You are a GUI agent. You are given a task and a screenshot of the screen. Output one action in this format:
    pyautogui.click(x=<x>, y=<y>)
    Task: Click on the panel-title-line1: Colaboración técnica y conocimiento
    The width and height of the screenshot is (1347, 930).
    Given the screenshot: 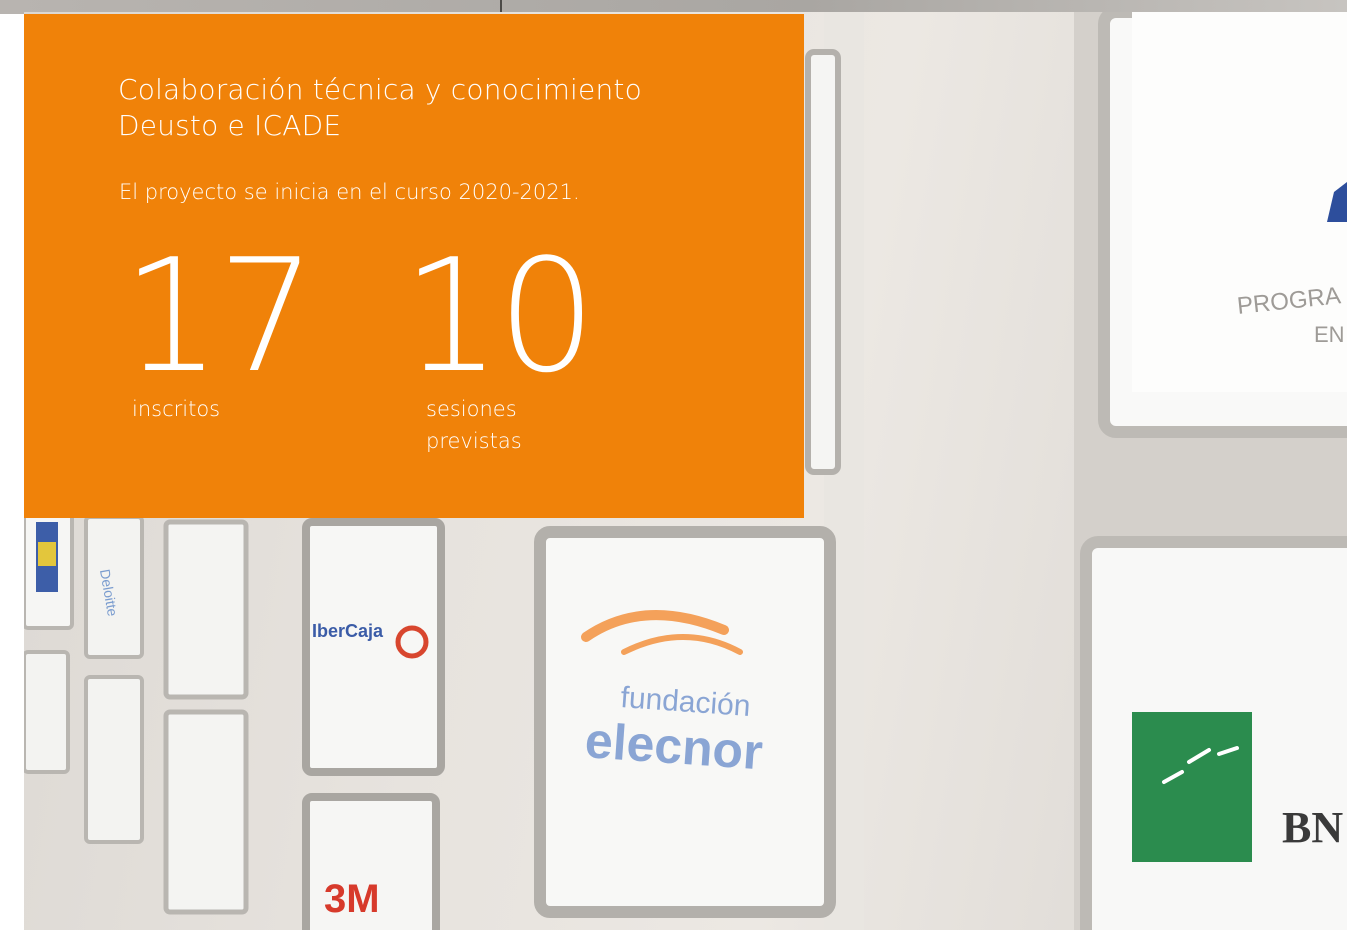 What is the action you would take?
    pyautogui.click(x=380, y=89)
    